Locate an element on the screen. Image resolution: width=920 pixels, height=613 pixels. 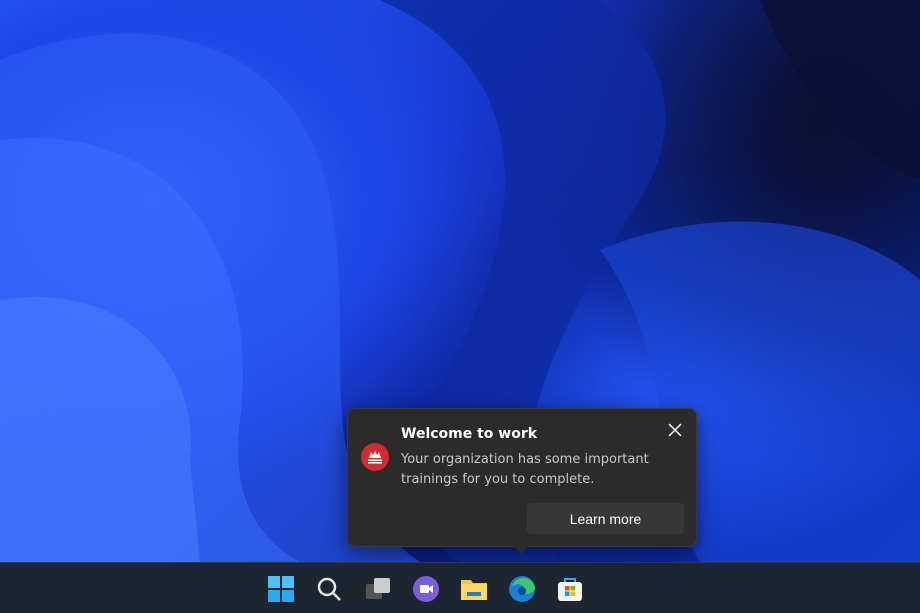
search-button is located at coordinates (329, 589).